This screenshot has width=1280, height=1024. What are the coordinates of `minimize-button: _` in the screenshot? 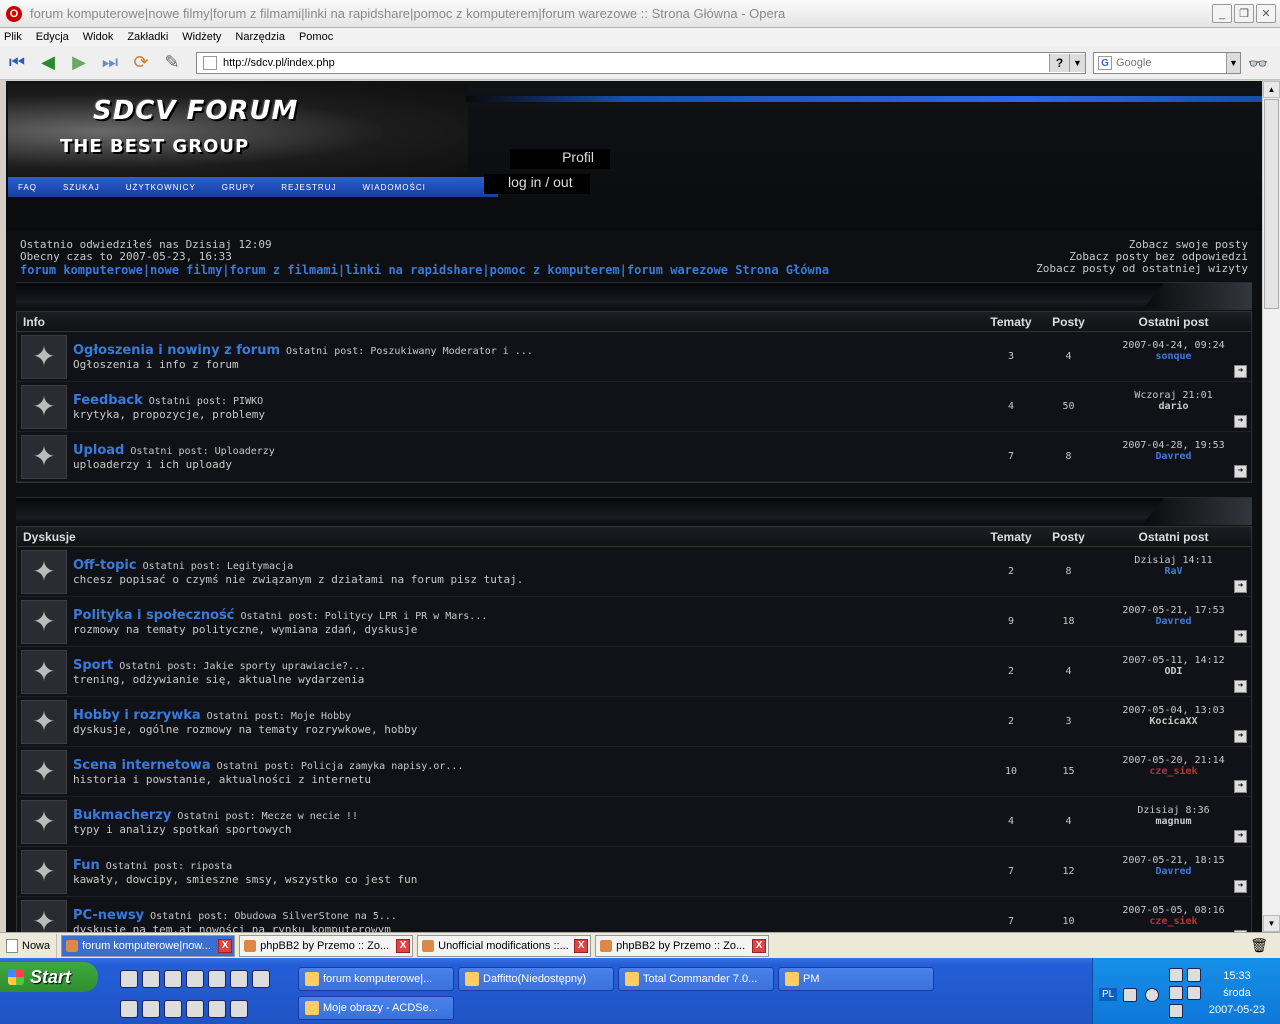 It's located at (1222, 13).